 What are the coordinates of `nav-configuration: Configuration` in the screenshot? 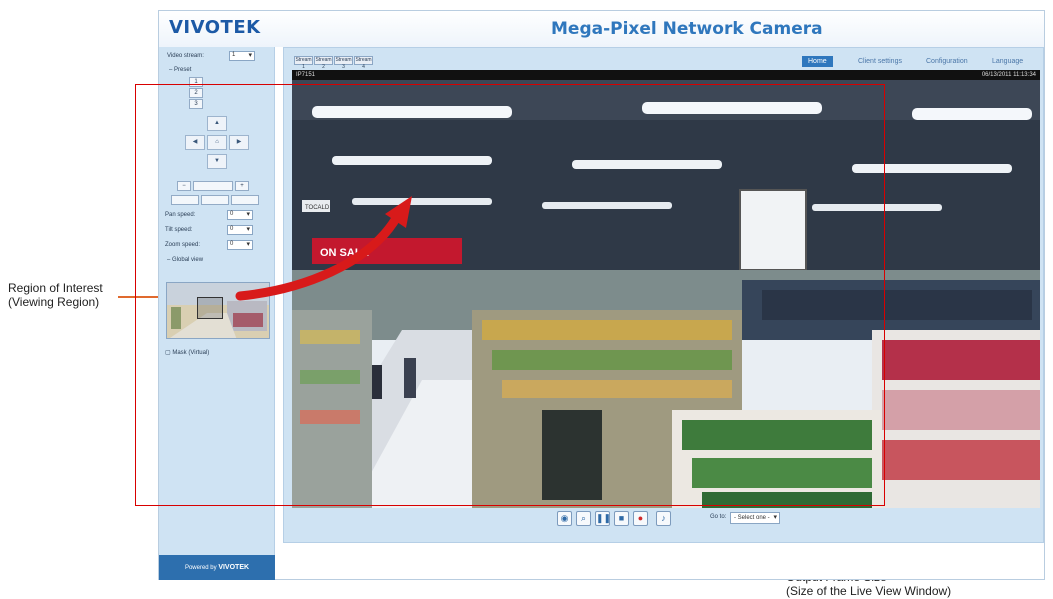 It's located at (947, 61).